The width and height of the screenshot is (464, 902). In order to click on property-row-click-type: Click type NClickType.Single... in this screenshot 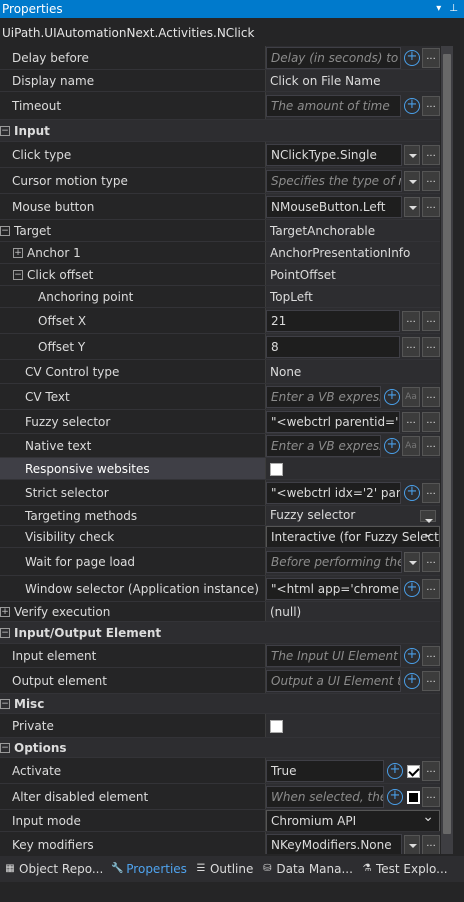, I will do `click(220, 155)`.